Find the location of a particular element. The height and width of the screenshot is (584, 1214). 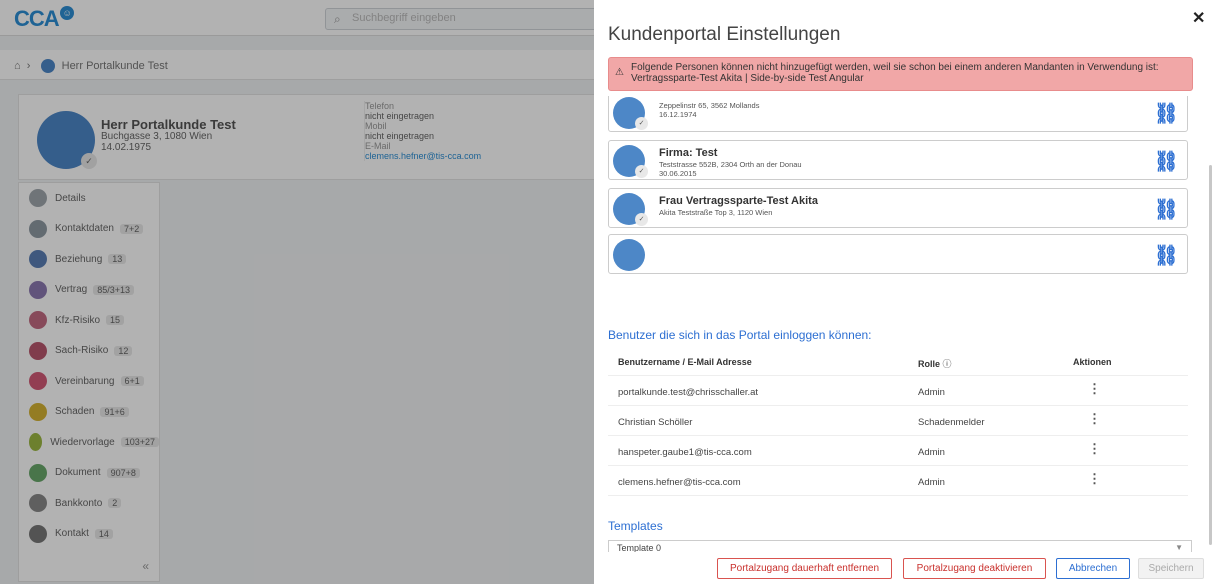

remove-portal-access-button: Portalzugang dauerhaft entfernen is located at coordinates (804, 568).